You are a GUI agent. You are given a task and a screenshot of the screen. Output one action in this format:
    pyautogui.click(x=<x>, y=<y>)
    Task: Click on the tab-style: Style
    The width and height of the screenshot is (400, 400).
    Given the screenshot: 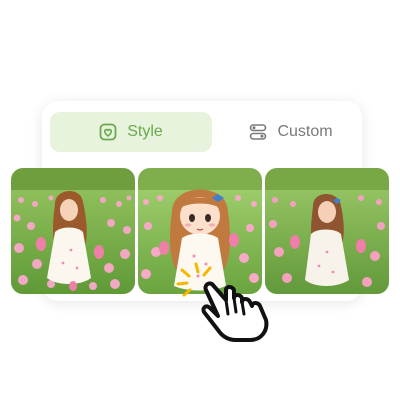 What is the action you would take?
    pyautogui.click(x=131, y=132)
    